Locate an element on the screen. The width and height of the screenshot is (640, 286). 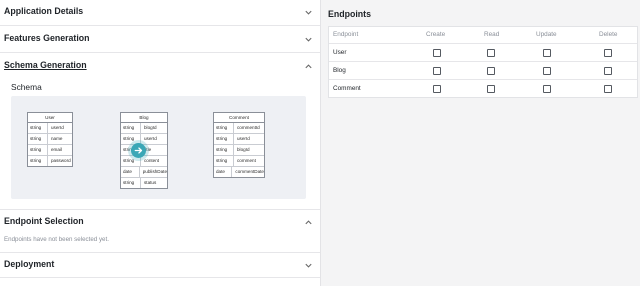
column-header-update: Update is located at coordinates (546, 34).